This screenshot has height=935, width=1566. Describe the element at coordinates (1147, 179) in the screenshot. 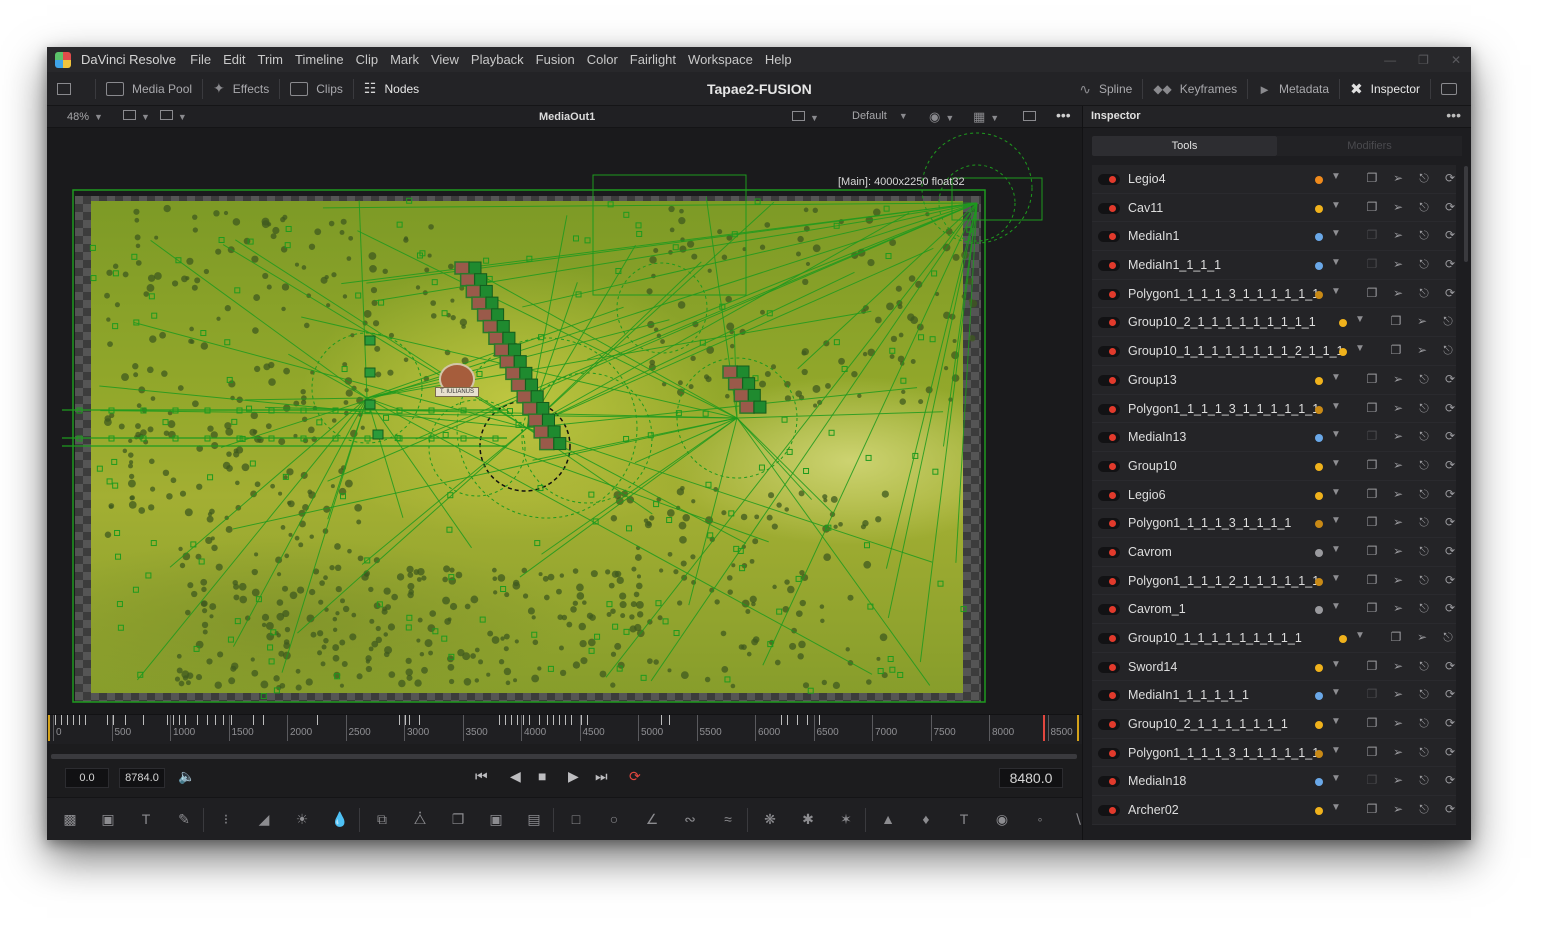

I see `tool-name: Legio4` at that location.